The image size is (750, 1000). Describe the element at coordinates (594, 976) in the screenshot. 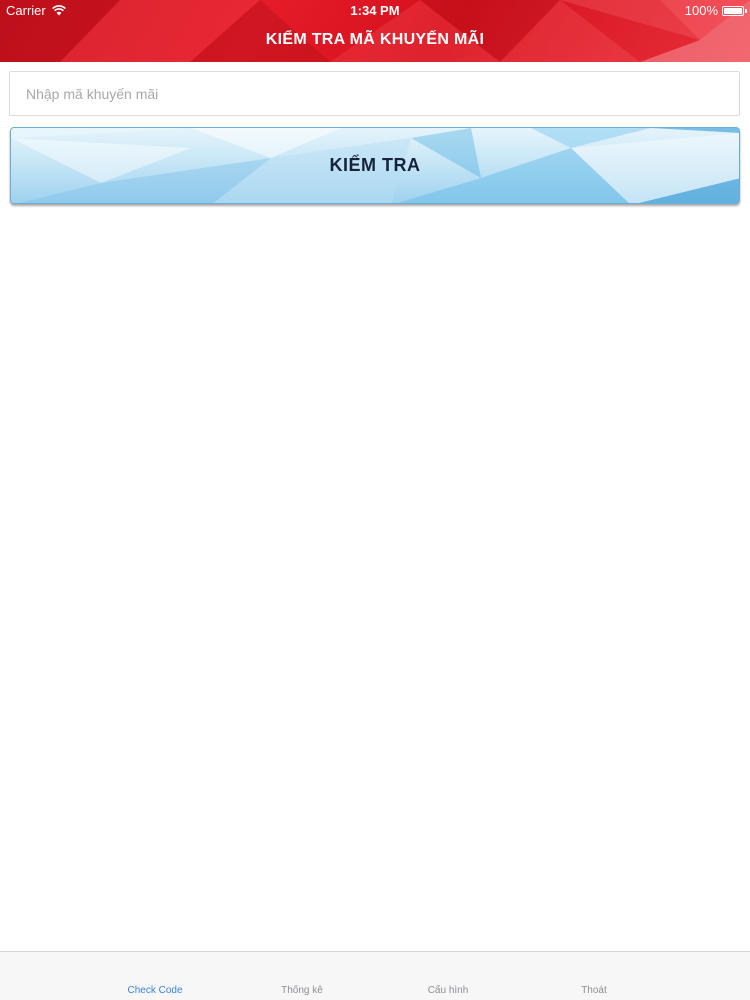

I see `tab-logout: Thoát` at that location.